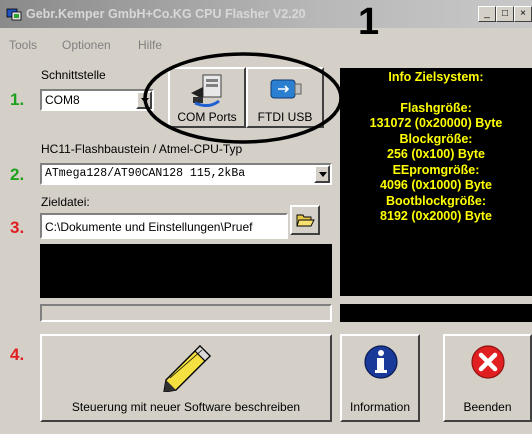 The height and width of the screenshot is (434, 532). I want to click on port-select: COM8, so click(97, 100).